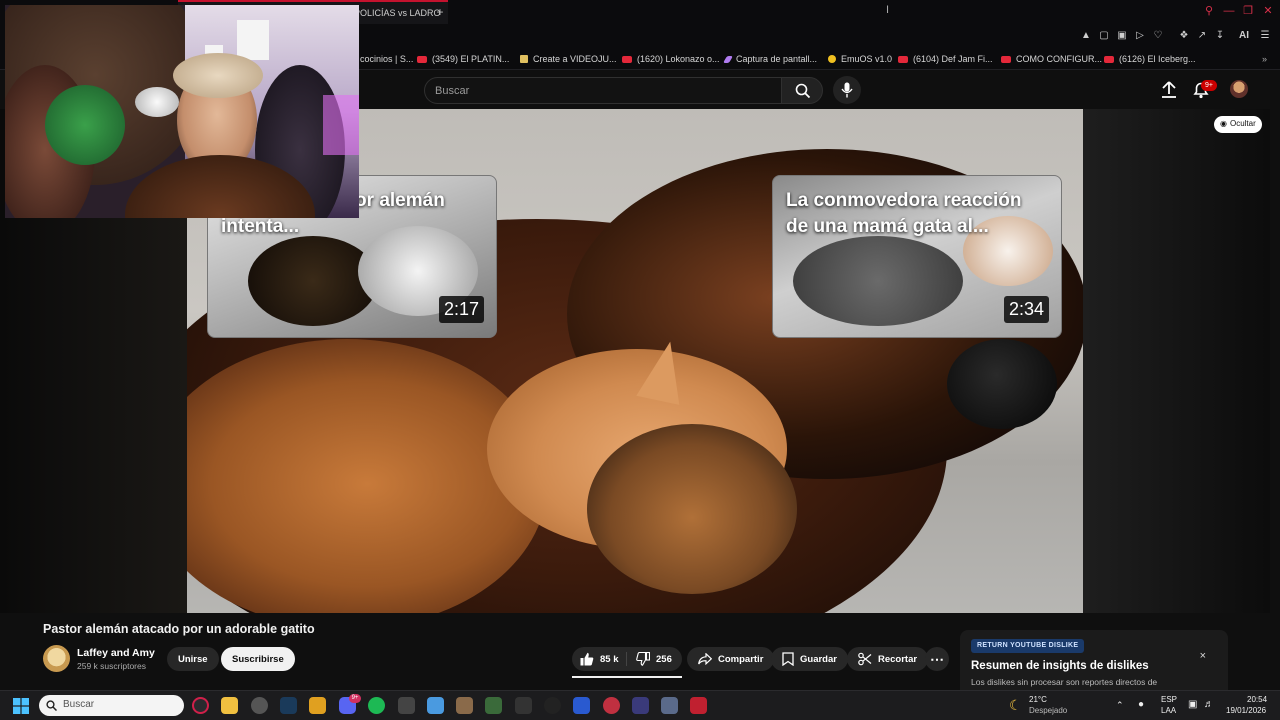 The image size is (1280, 720). Describe the element at coordinates (865, 659) in the screenshot. I see `scissors-icon` at that location.